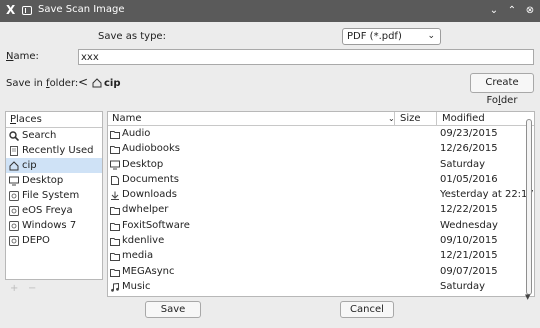 The height and width of the screenshot is (328, 540). I want to click on place-item: Windows 7, so click(54, 225).